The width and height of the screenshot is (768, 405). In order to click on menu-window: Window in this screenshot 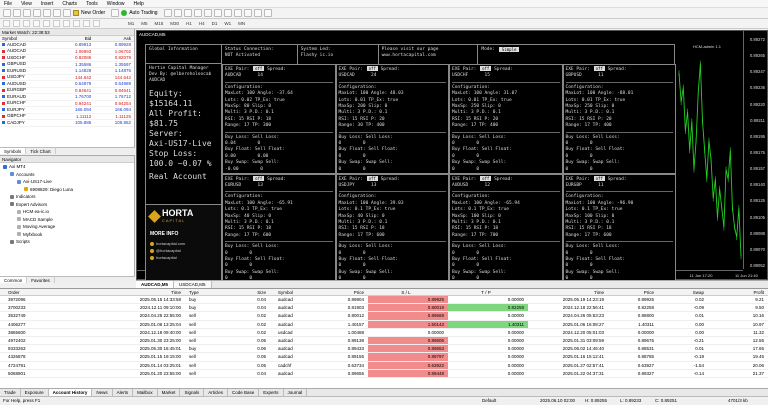, I will do `click(116, 4)`.